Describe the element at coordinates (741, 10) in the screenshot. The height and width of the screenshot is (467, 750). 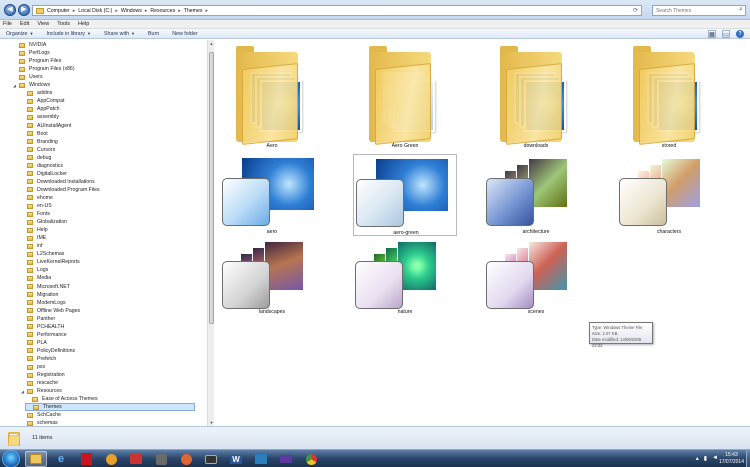
I see `search-icon: ⌕` at that location.